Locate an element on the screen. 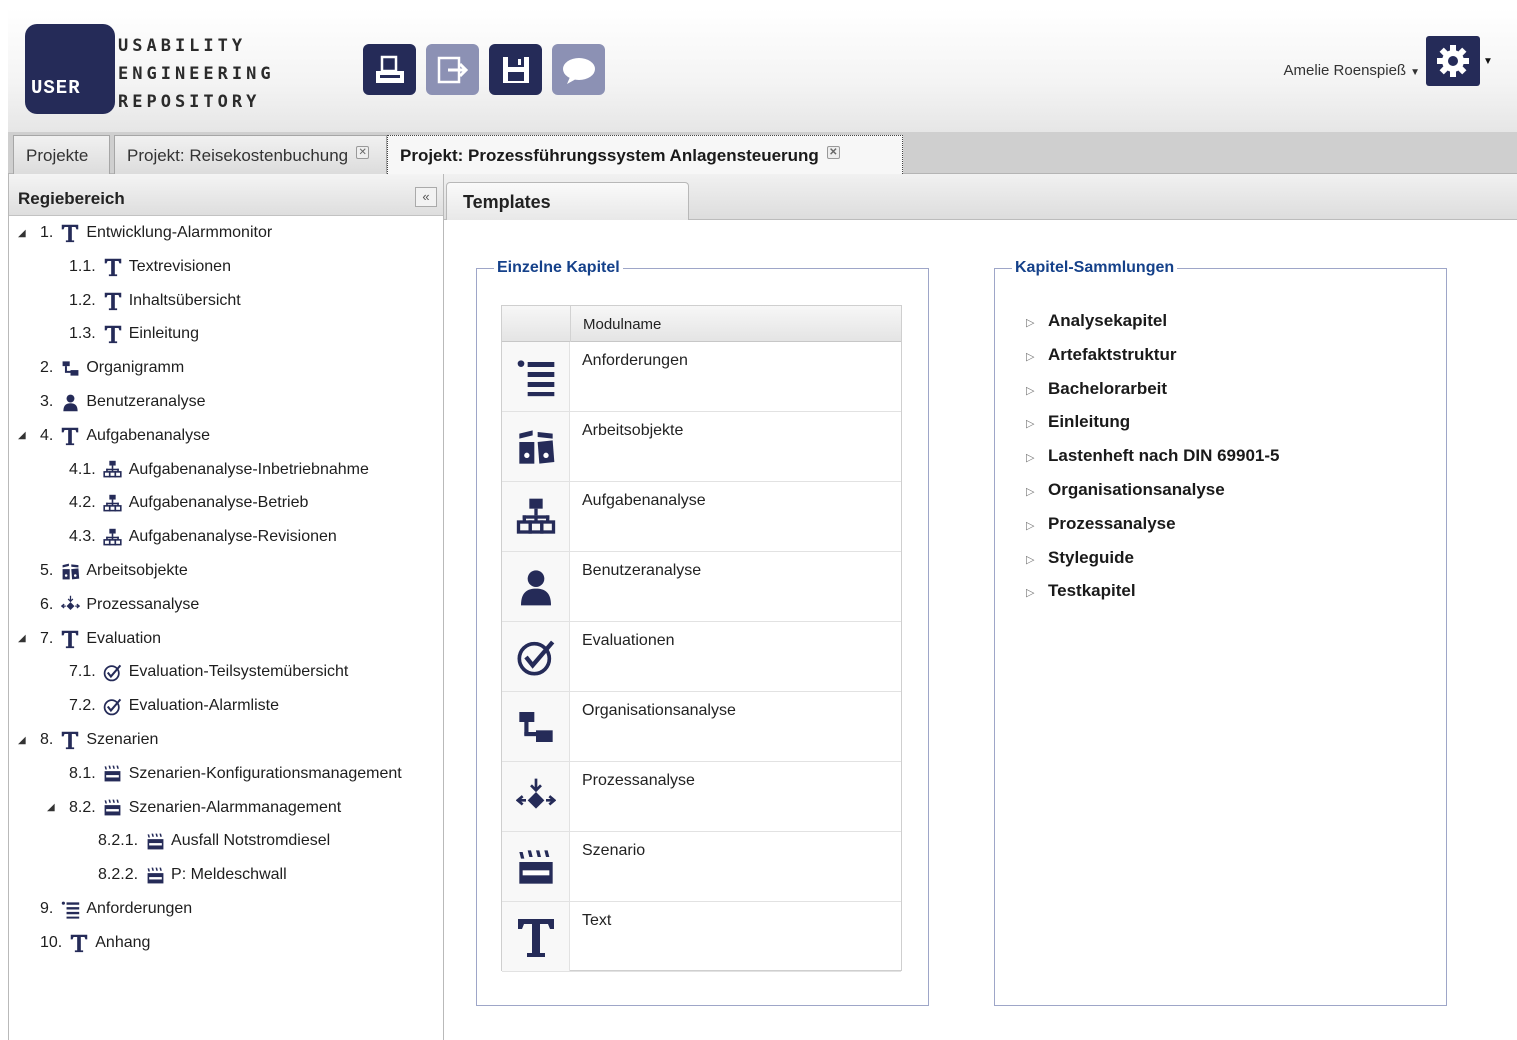  tab-reisekostenbuchung: Projekt: Reisekostenbuchung ✕ is located at coordinates (250, 154).